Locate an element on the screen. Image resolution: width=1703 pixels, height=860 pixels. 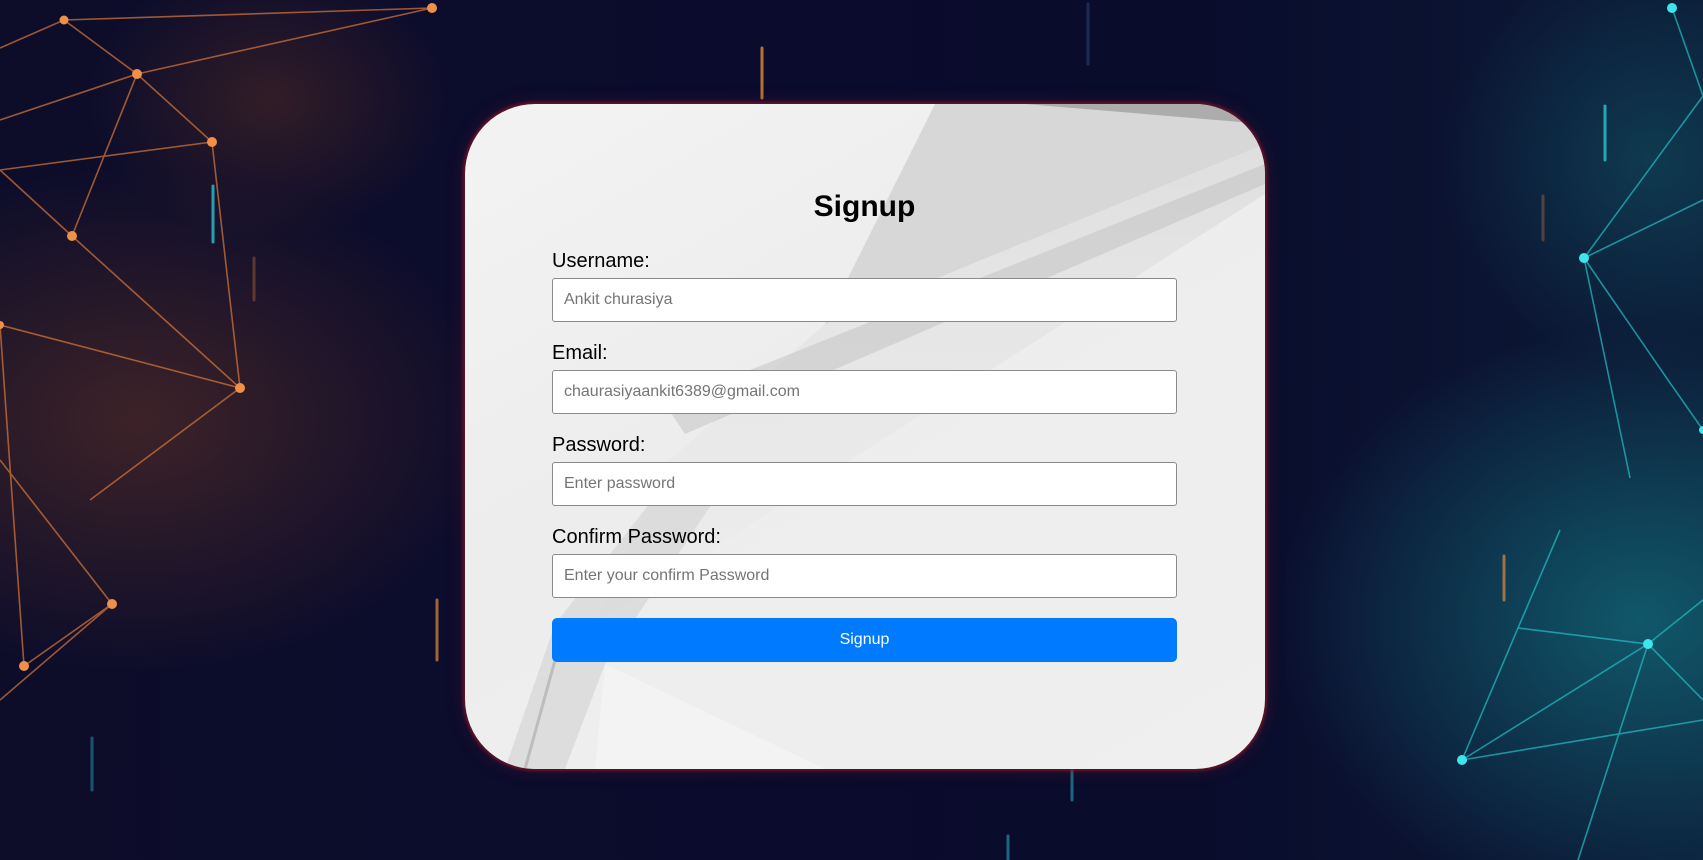
email-input is located at coordinates (864, 392).